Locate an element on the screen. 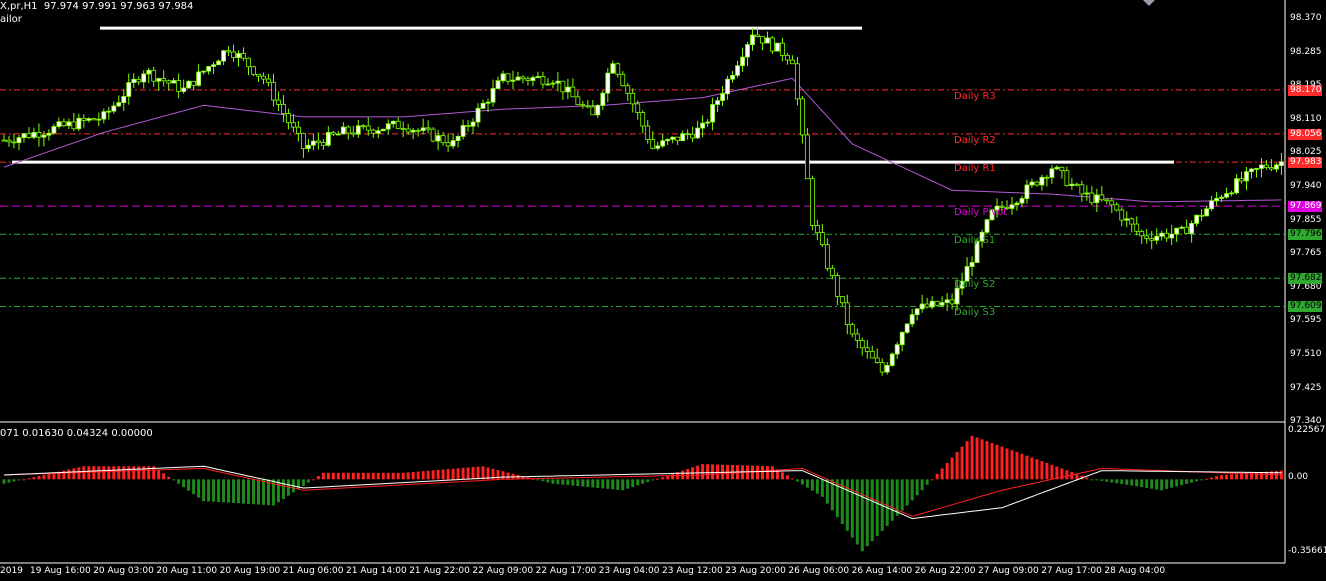 The image size is (1326, 581). chart-shift-marker-icon is located at coordinates (1149, 3).